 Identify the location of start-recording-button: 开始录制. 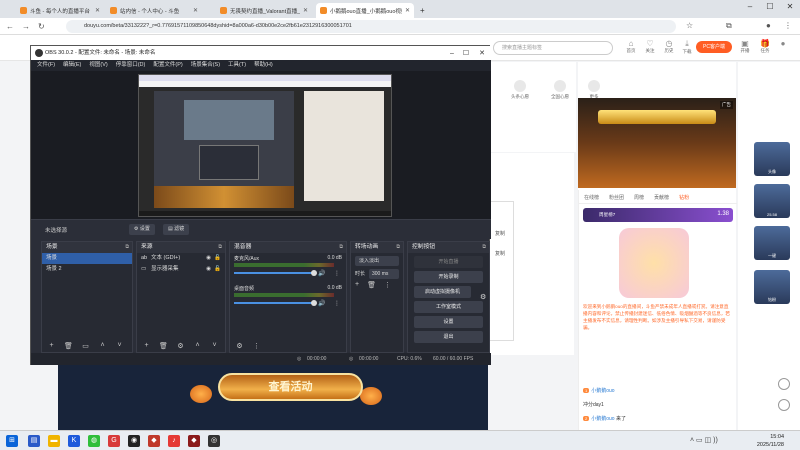
(448, 277).